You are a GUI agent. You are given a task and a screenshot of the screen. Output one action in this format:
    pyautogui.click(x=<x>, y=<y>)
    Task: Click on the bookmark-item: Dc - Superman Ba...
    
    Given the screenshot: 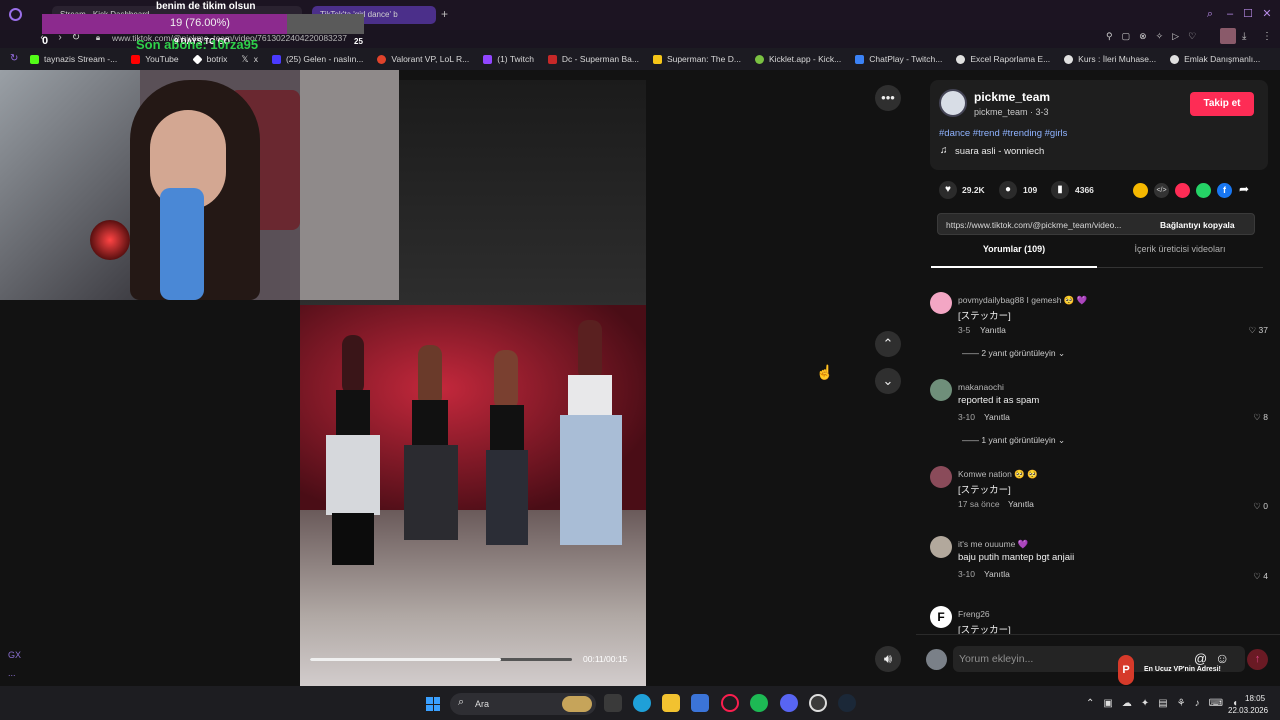 What is the action you would take?
    pyautogui.click(x=593, y=59)
    